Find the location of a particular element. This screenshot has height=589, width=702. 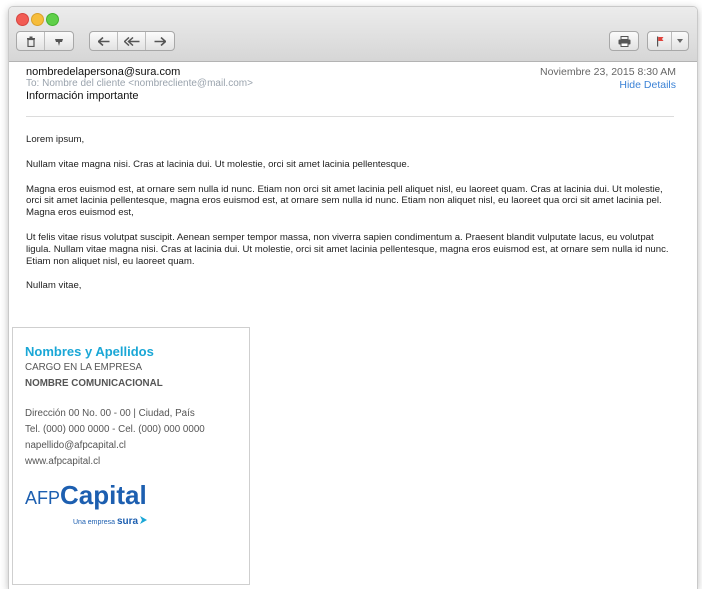

flag-menu-button is located at coordinates (680, 41).